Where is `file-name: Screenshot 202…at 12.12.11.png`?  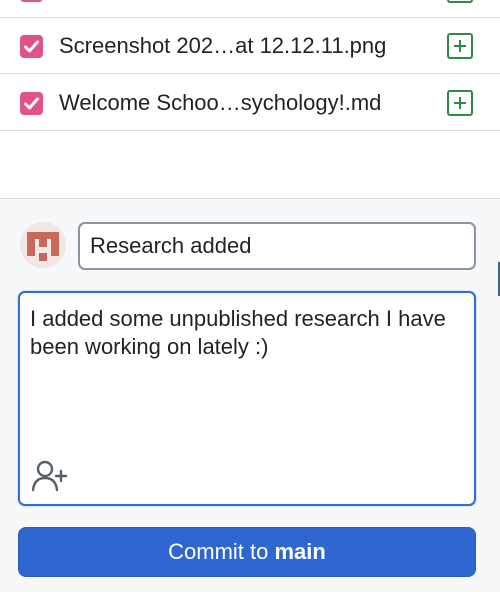 file-name: Screenshot 202…at 12.12.11.png is located at coordinates (223, 45).